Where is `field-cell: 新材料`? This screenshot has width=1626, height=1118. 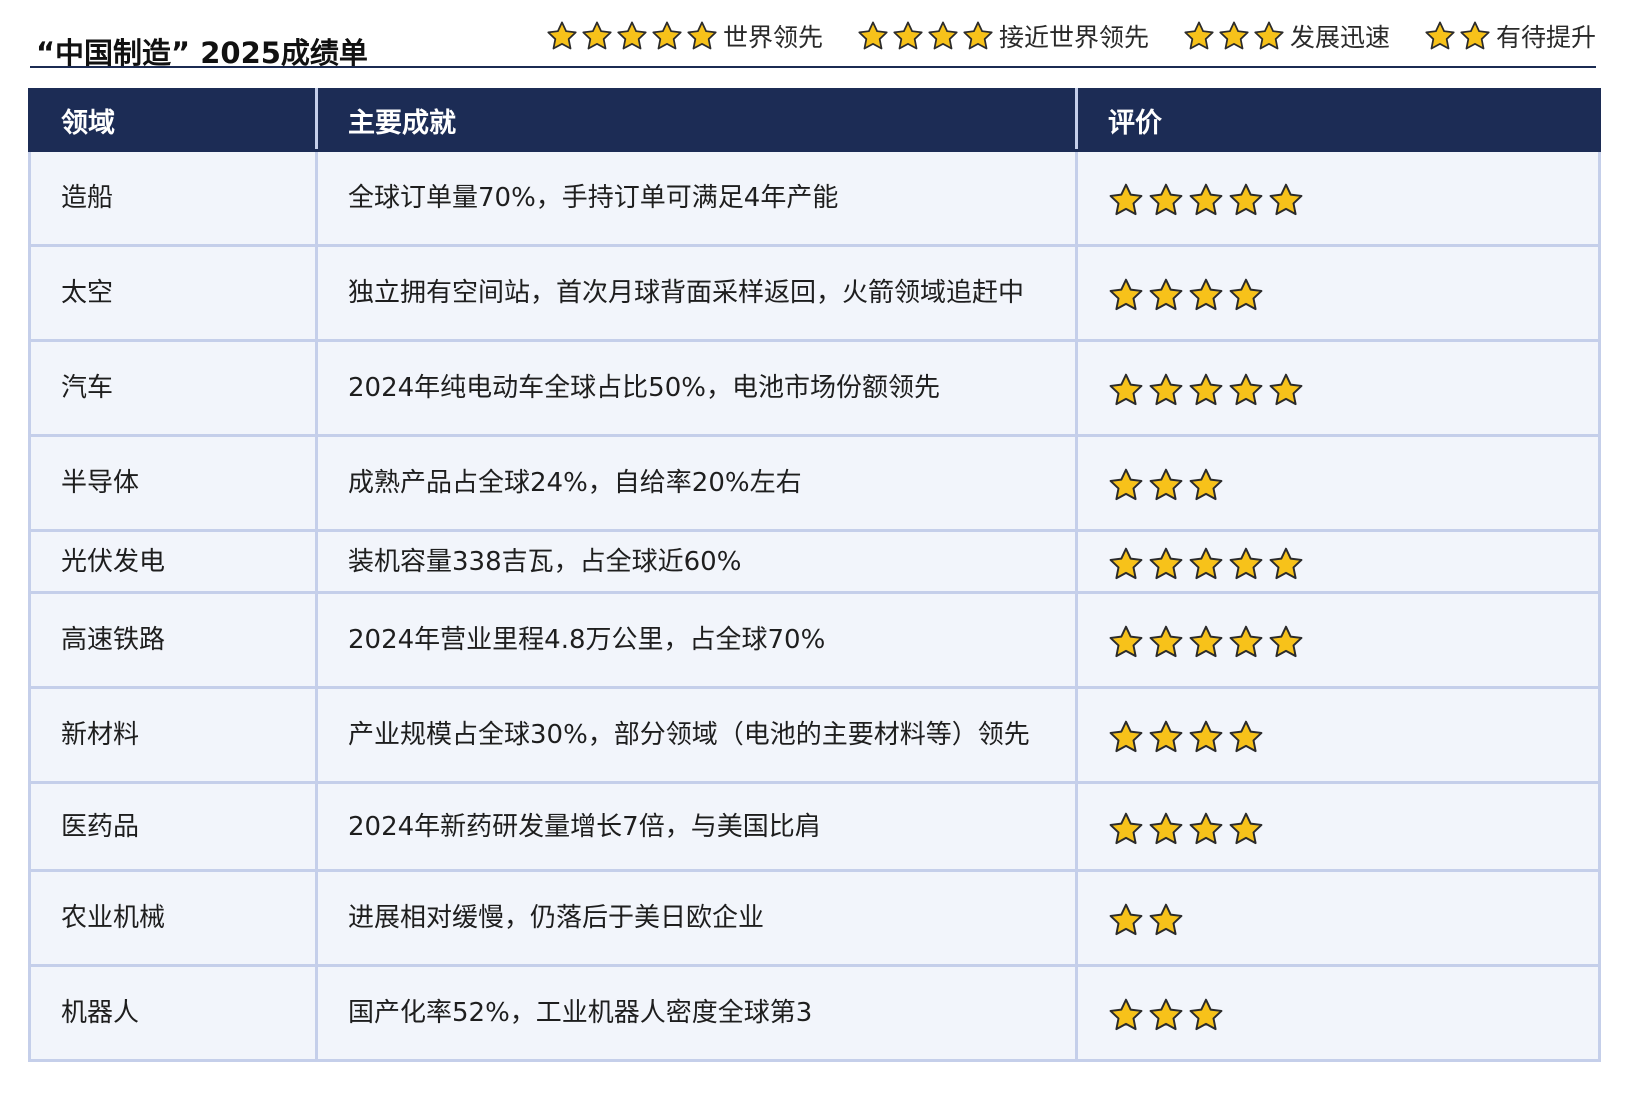 field-cell: 新材料 is located at coordinates (173, 735).